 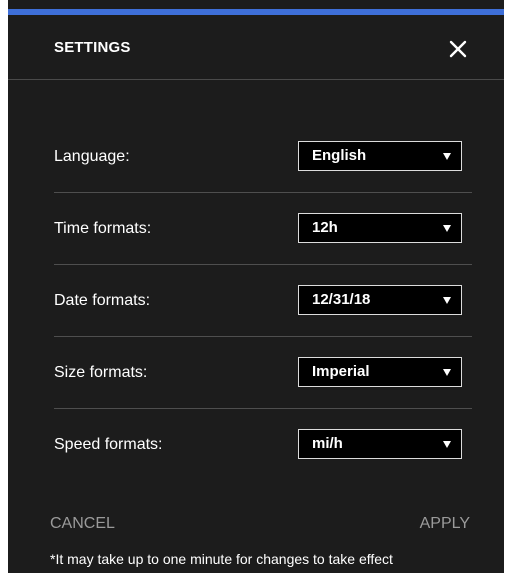 I want to click on setting-row-size-formats: Size formats: Imperial, so click(x=263, y=373).